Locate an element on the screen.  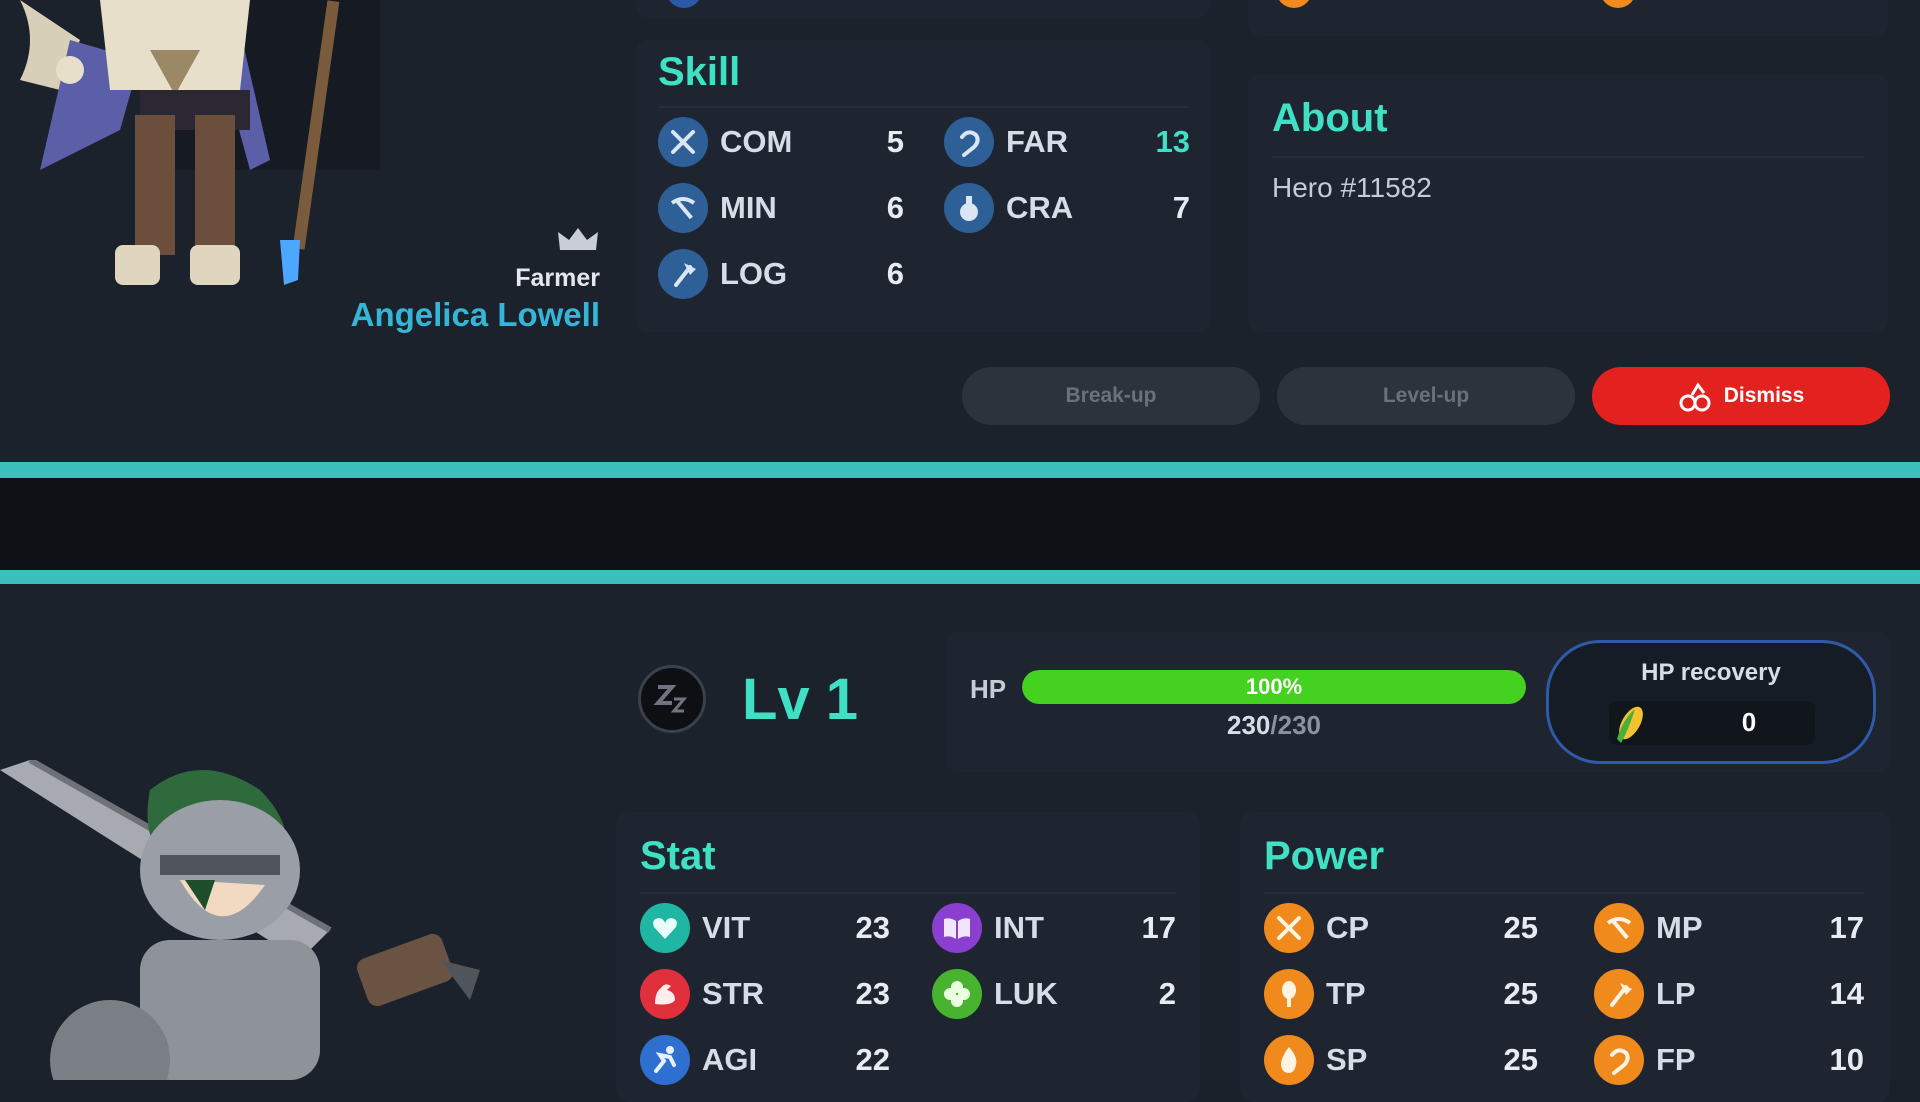
skill-row-cra: CRA 7 is located at coordinates (1067, 208).